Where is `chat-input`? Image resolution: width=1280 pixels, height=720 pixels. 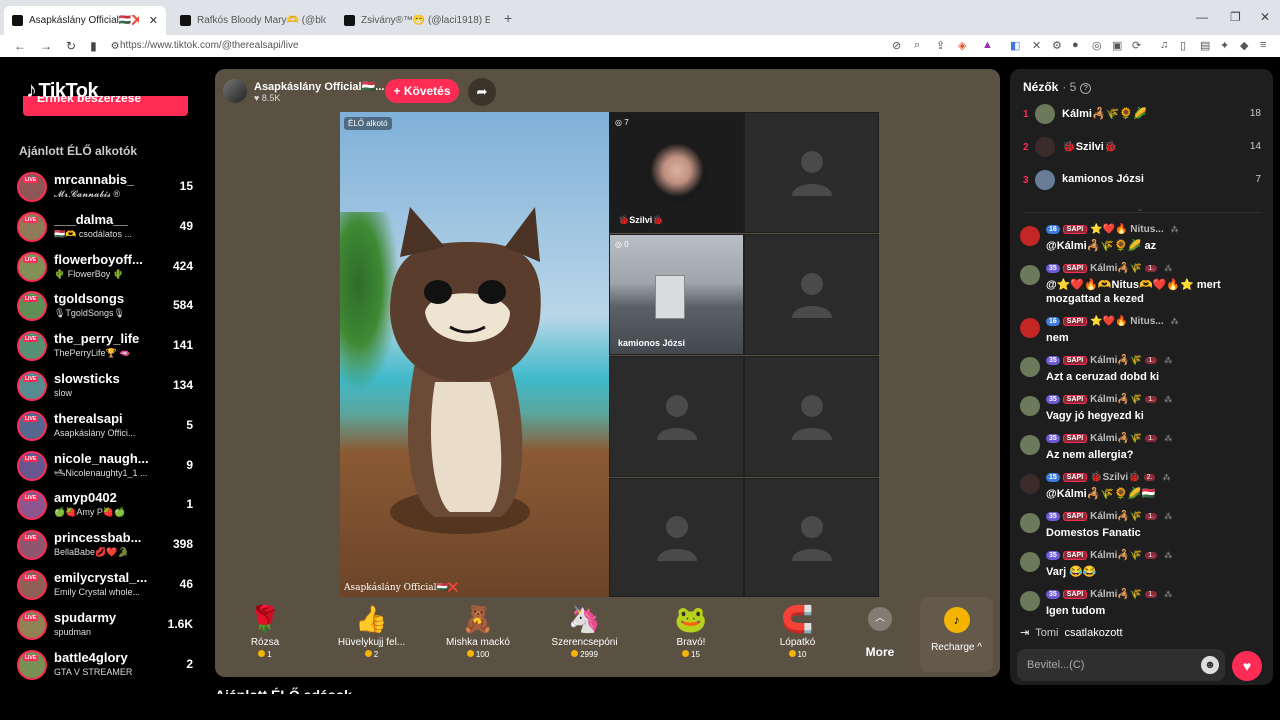
chat-input is located at coordinates (1107, 665).